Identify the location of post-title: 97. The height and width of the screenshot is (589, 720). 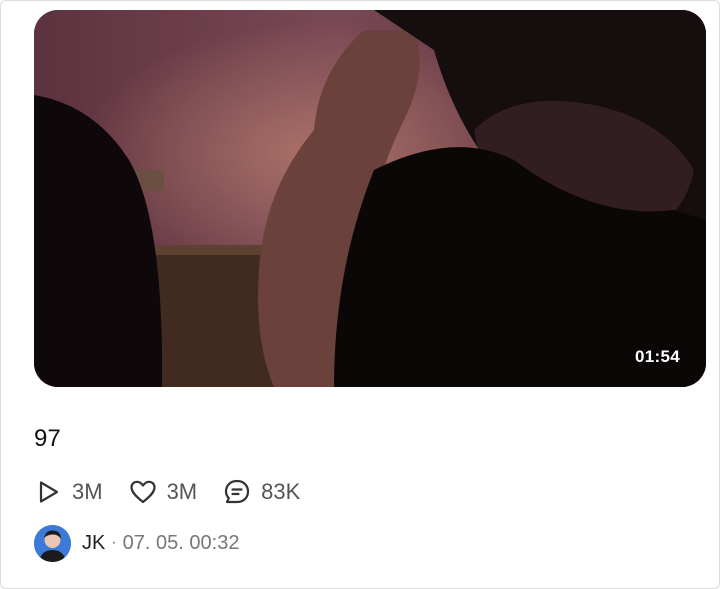
(47, 439).